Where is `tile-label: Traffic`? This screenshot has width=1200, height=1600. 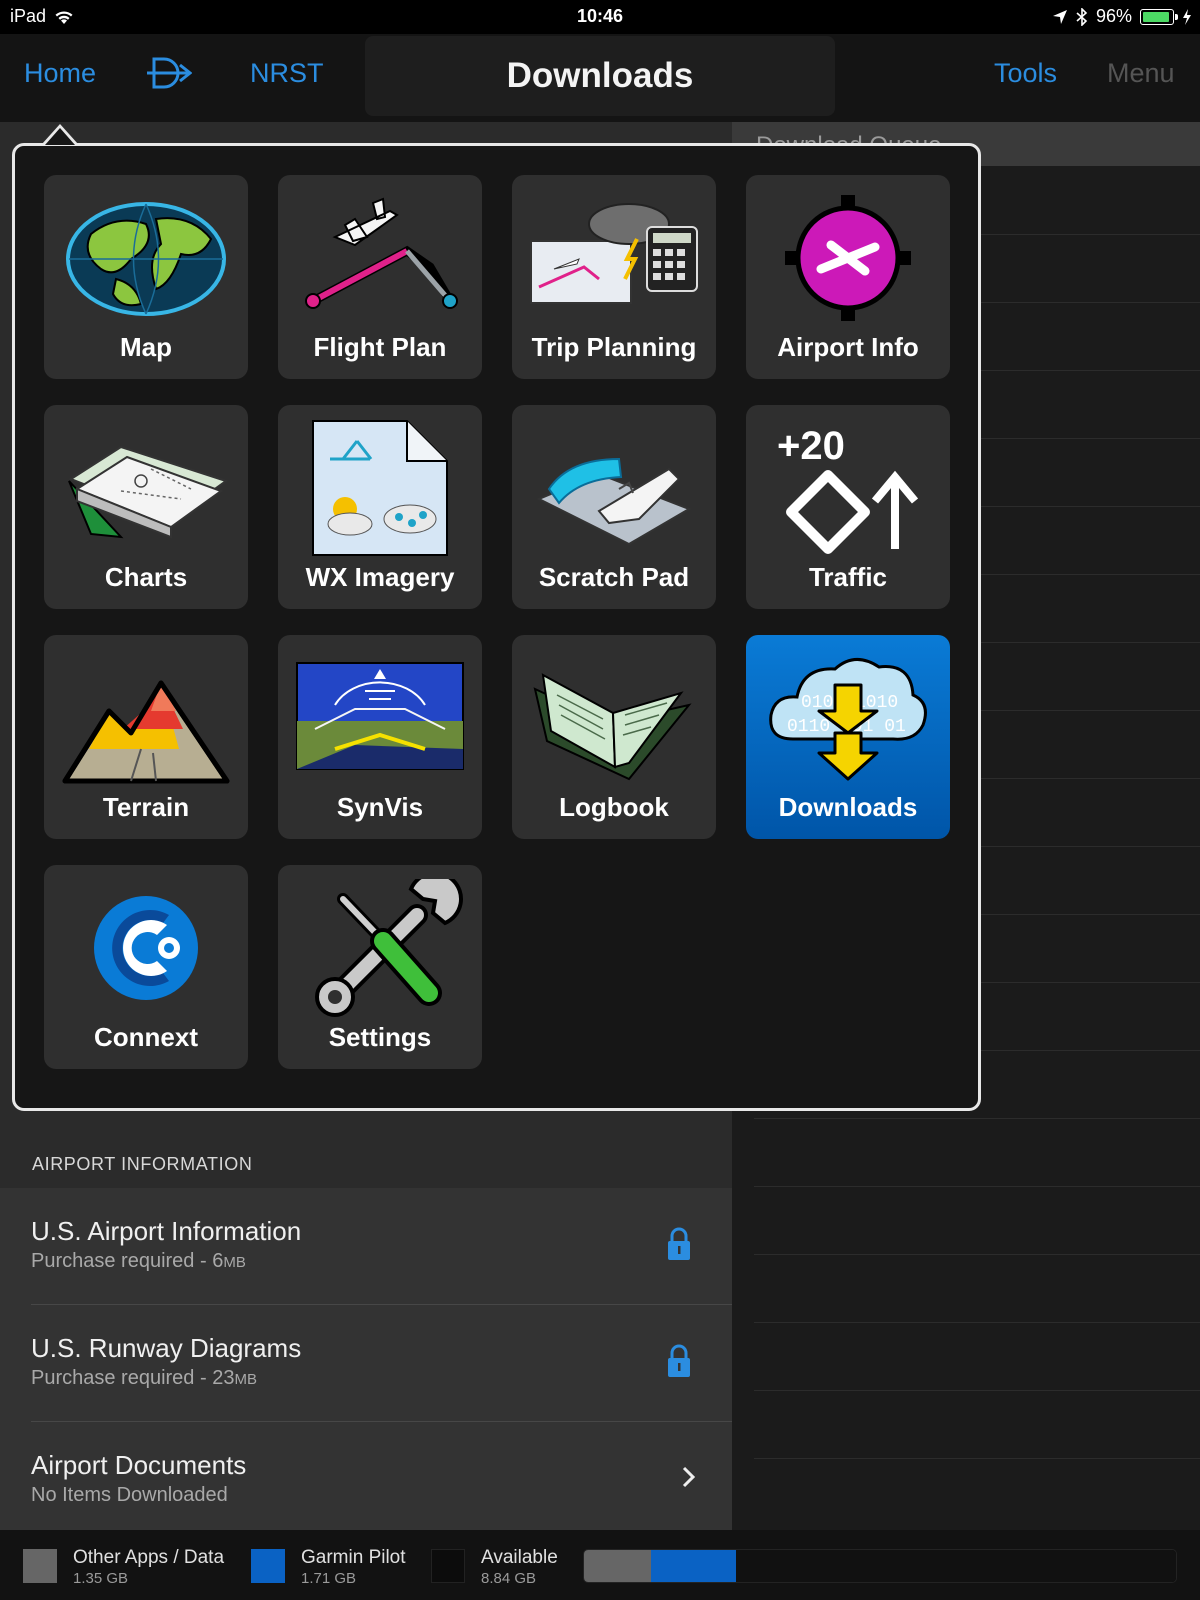
tile-label: Traffic is located at coordinates (848, 577).